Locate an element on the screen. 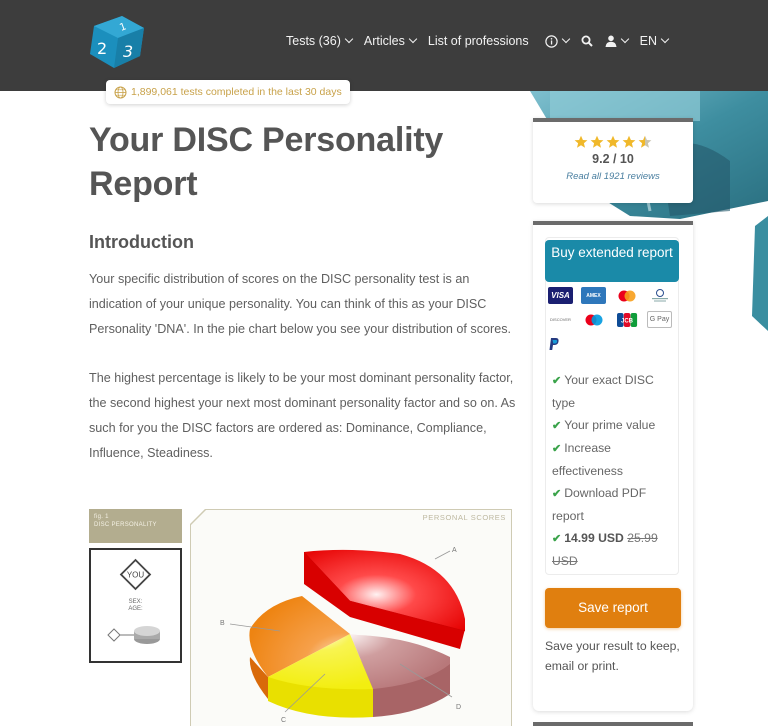 Image resolution: width=768 pixels, height=726 pixels. search-icon is located at coordinates (587, 41).